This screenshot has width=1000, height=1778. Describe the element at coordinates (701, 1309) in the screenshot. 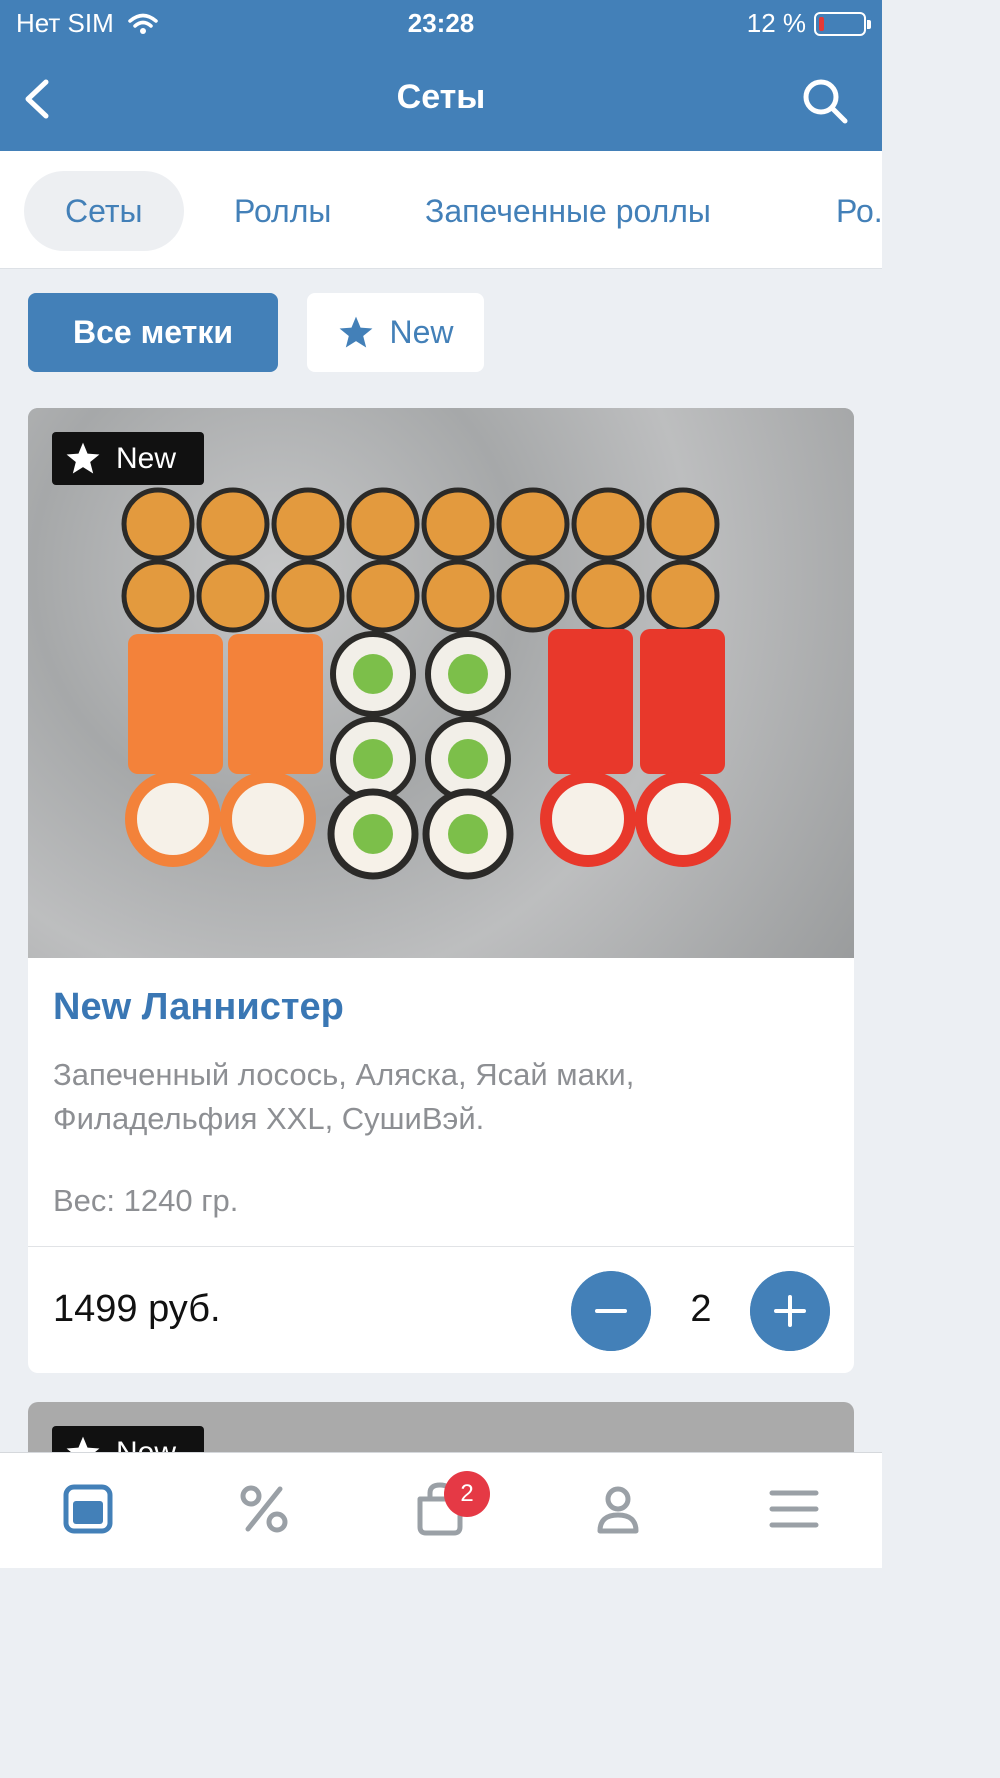

I see `quantity-value: 2` at that location.